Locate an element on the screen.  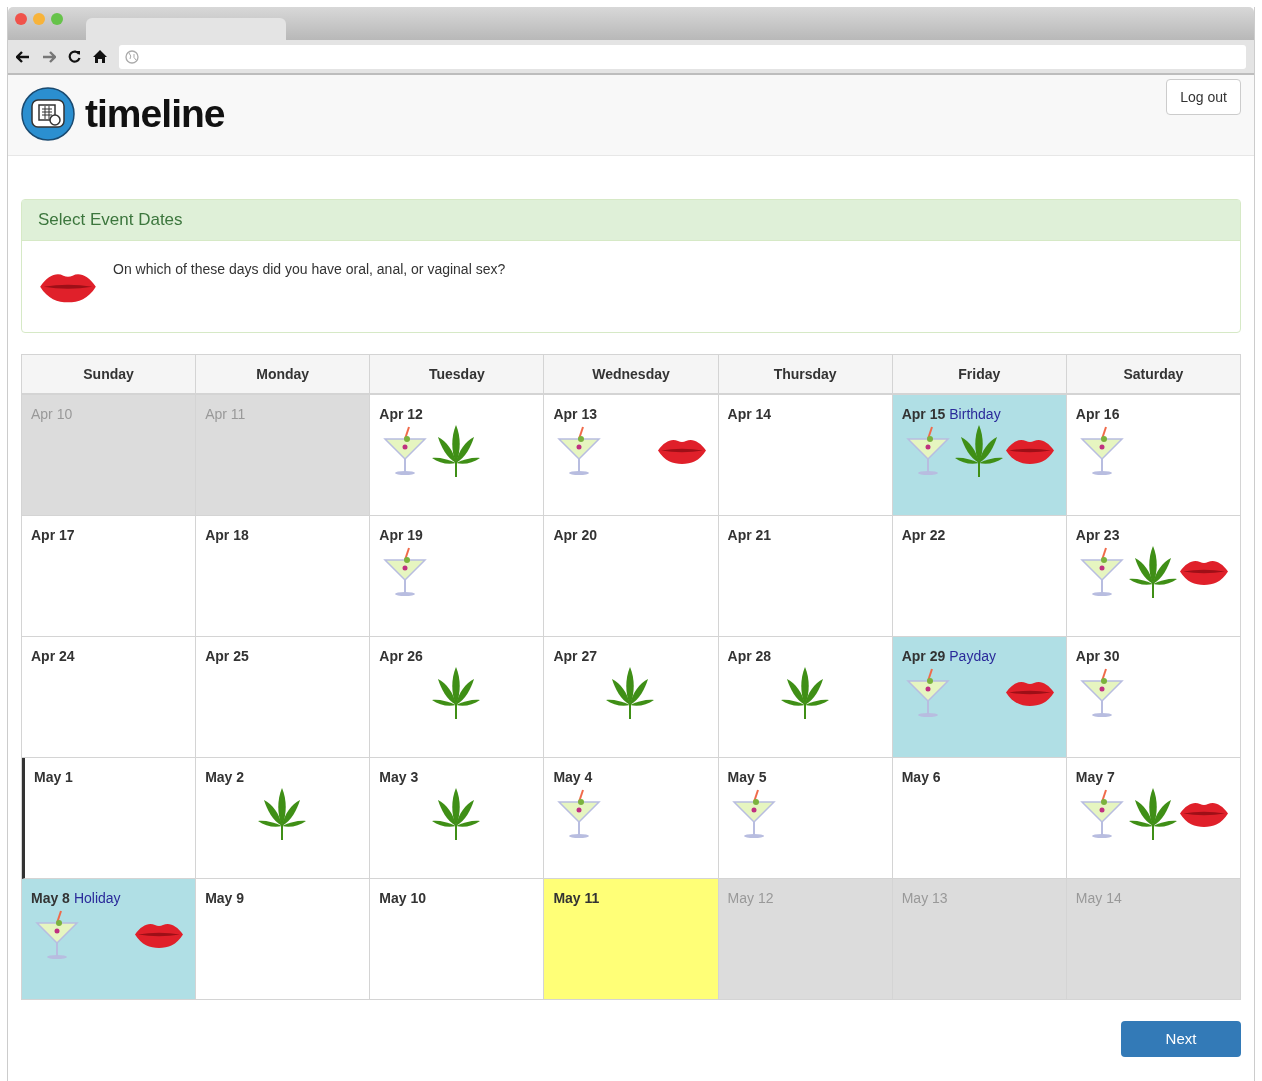
day-cell: Apr 25 is located at coordinates (283, 697).